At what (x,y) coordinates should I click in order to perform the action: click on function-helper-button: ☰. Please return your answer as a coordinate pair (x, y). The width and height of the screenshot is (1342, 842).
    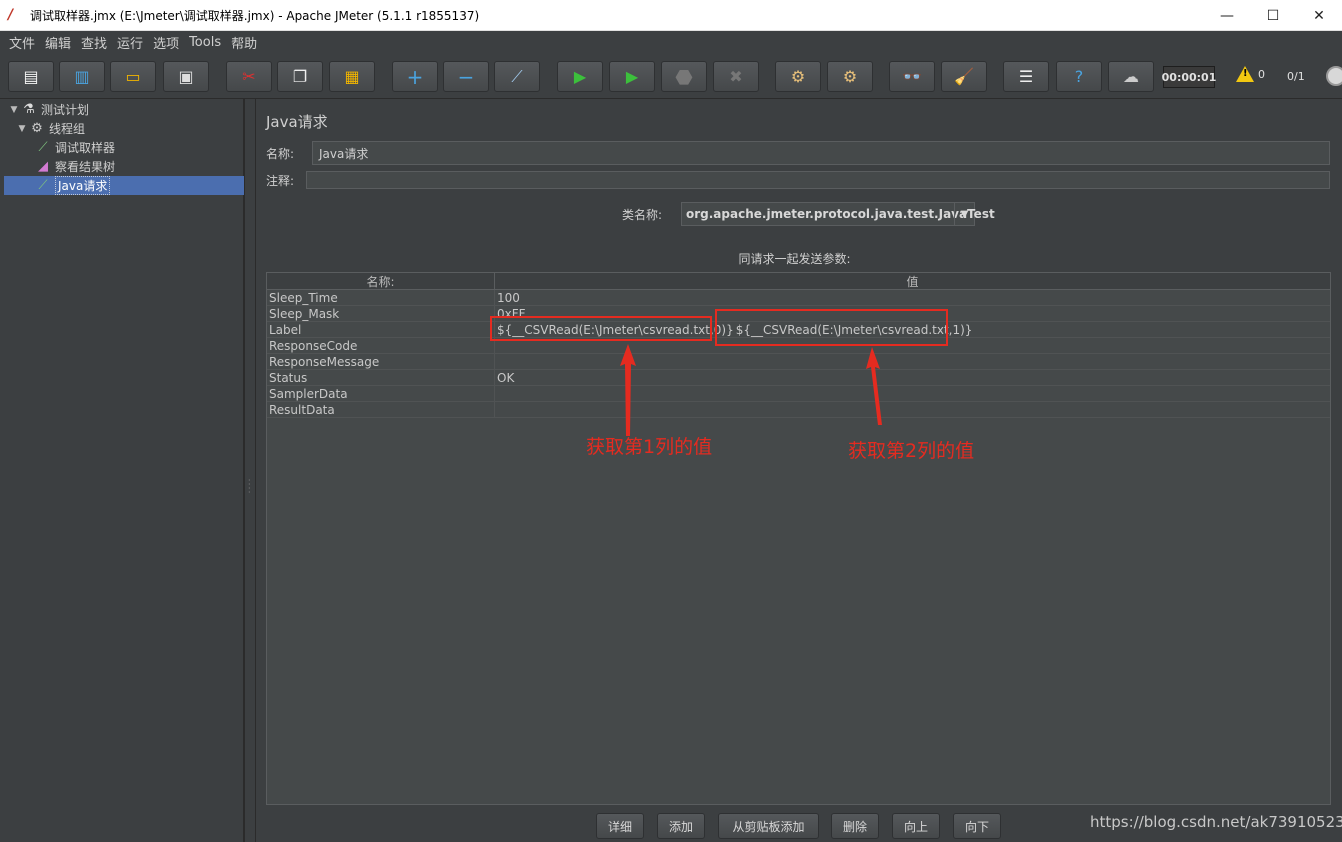
    Looking at the image, I should click on (1026, 76).